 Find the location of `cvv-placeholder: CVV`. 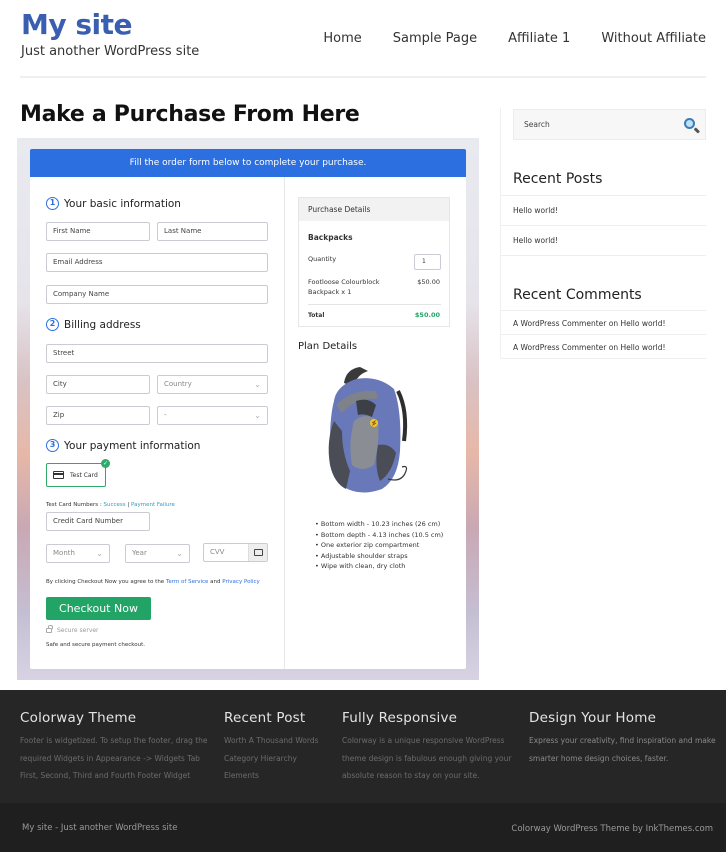

cvv-placeholder: CVV is located at coordinates (217, 552).